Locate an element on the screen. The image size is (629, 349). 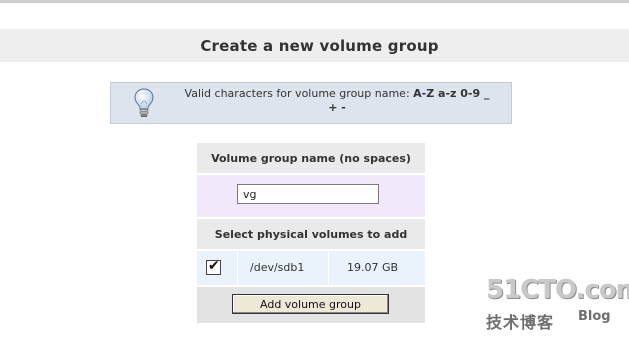
pv-size-cell: 19.07 GB is located at coordinates (377, 268).